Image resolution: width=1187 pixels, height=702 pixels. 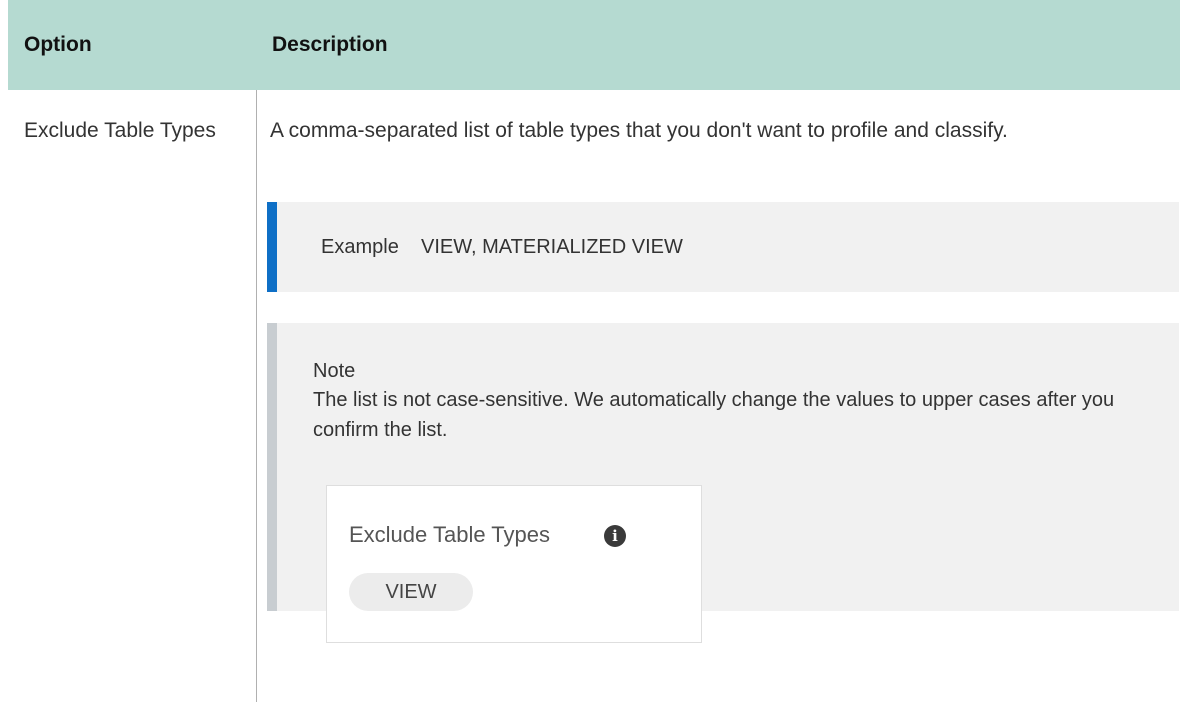 What do you see at coordinates (120, 130) in the screenshot?
I see `option-name: Exclude Table Types` at bounding box center [120, 130].